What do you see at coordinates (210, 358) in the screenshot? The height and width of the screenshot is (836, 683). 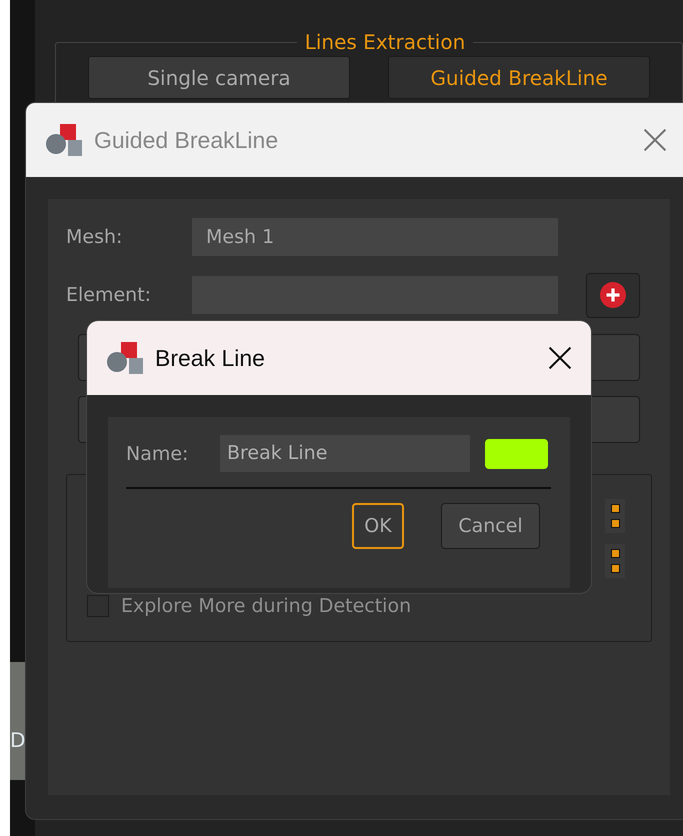 I see `window-title: Break Line` at bounding box center [210, 358].